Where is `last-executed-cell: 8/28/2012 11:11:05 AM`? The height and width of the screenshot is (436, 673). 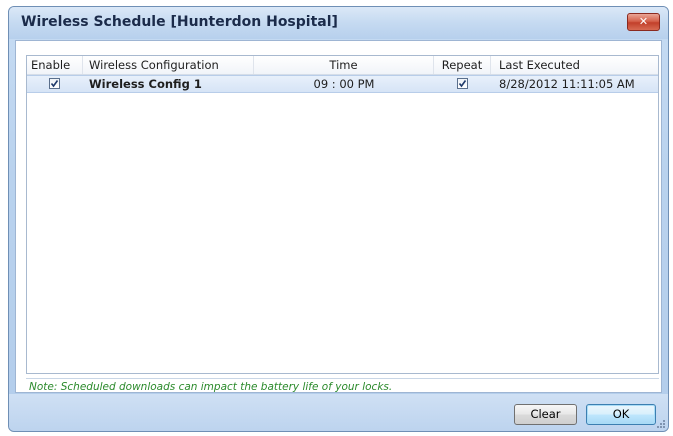
last-executed-cell: 8/28/2012 11:11:05 AM is located at coordinates (567, 84).